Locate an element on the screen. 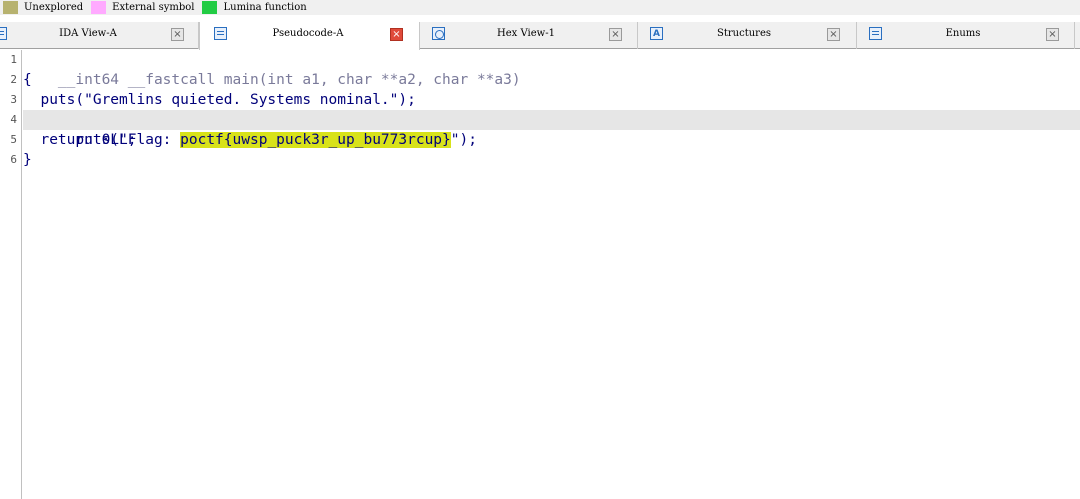 The image size is (1080, 499). tab-ida-view-a: IDA View-A × is located at coordinates (99, 35).